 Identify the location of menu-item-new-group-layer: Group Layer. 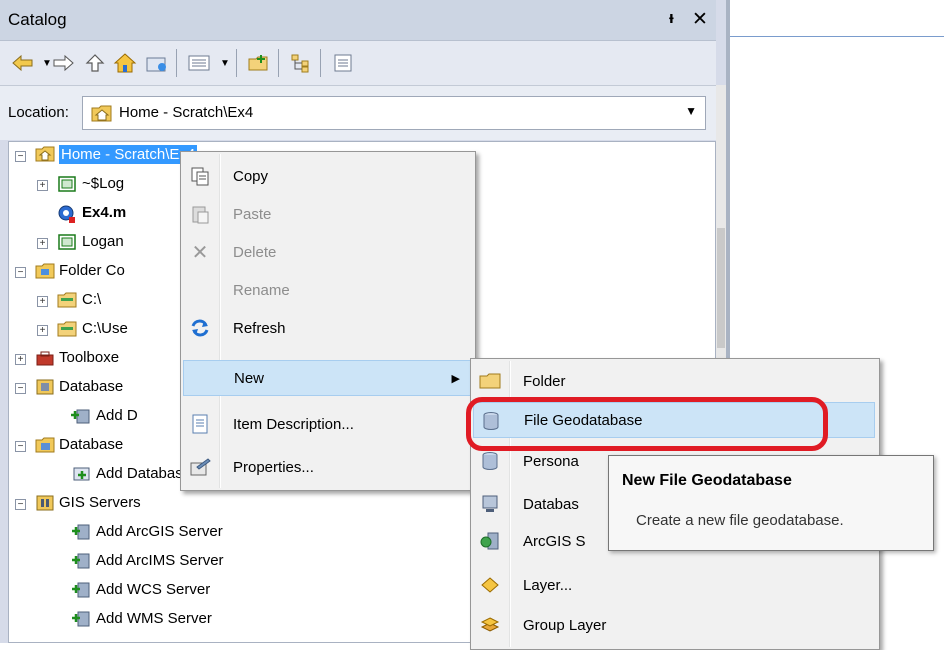
(674, 625).